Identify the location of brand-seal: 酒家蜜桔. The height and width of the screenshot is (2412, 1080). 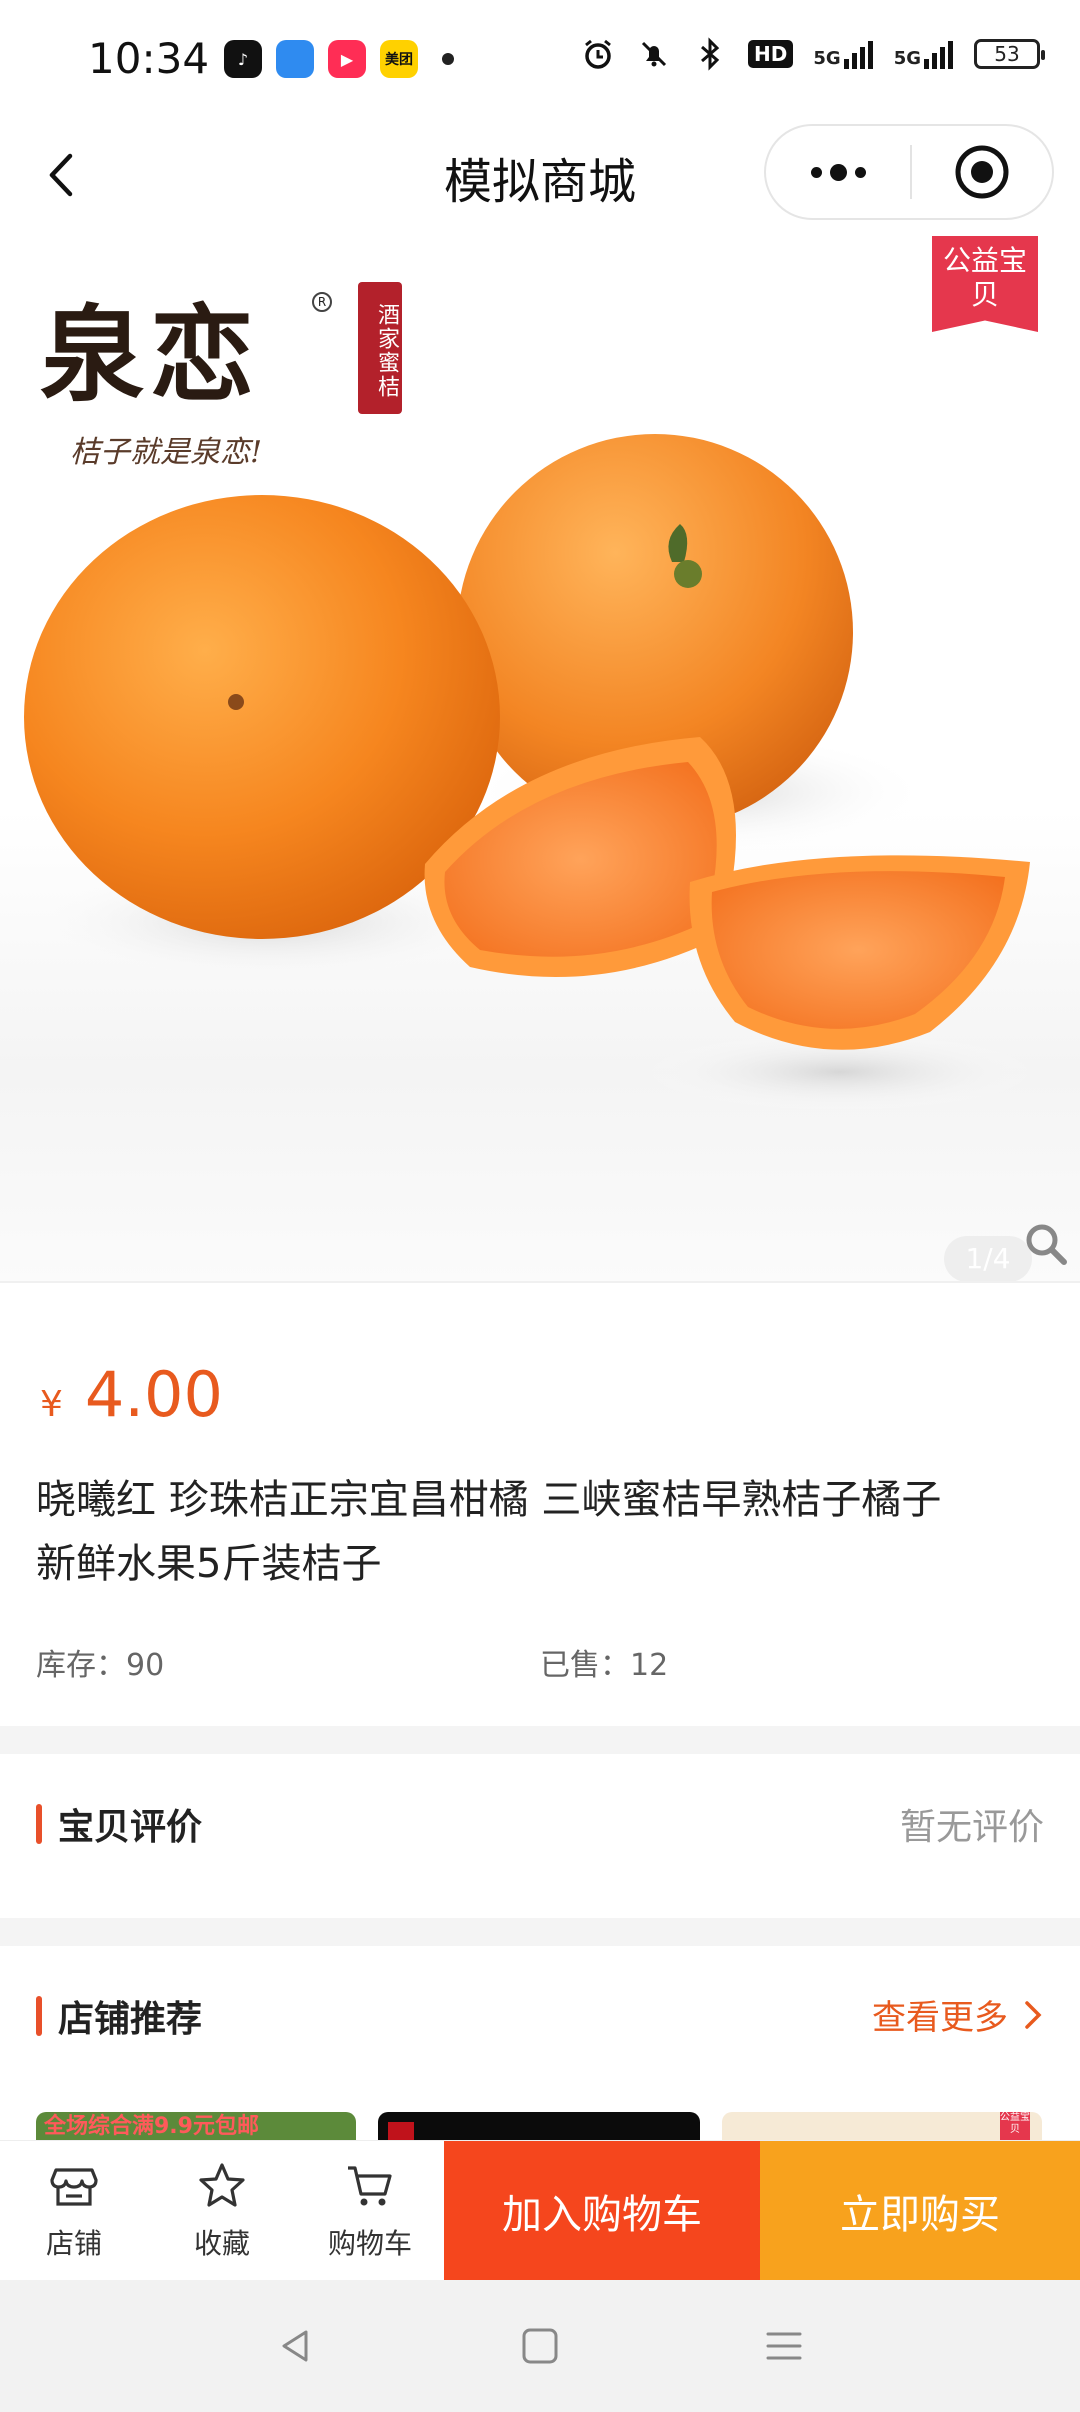
(380, 348).